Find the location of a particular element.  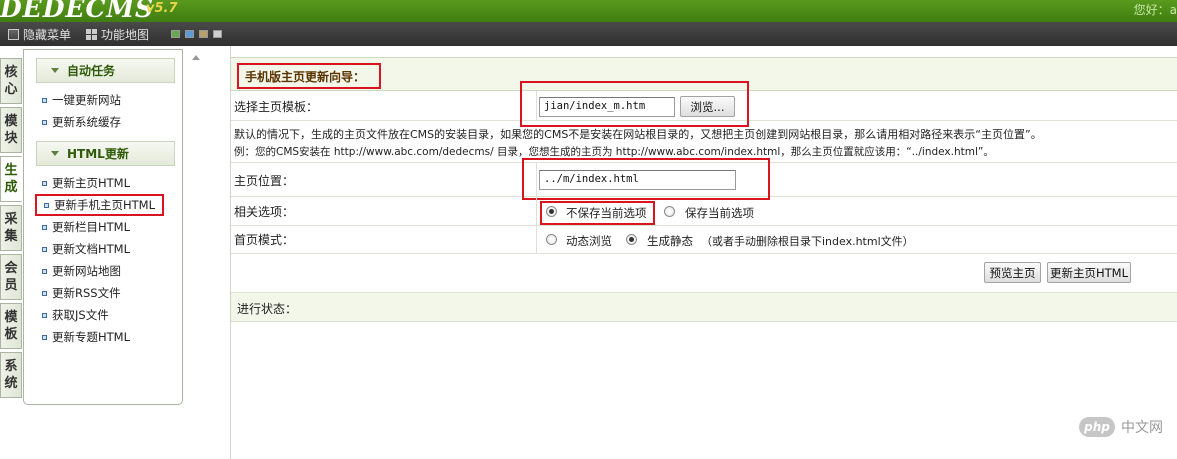

watermark: php 中文网 is located at coordinates (1121, 427).